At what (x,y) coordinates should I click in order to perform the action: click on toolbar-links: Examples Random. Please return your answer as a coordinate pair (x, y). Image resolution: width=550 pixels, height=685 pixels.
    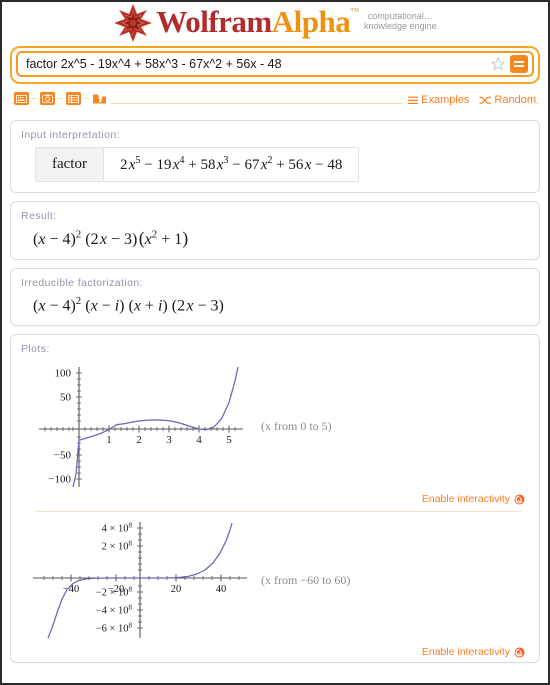
    Looking at the image, I should click on (469, 100).